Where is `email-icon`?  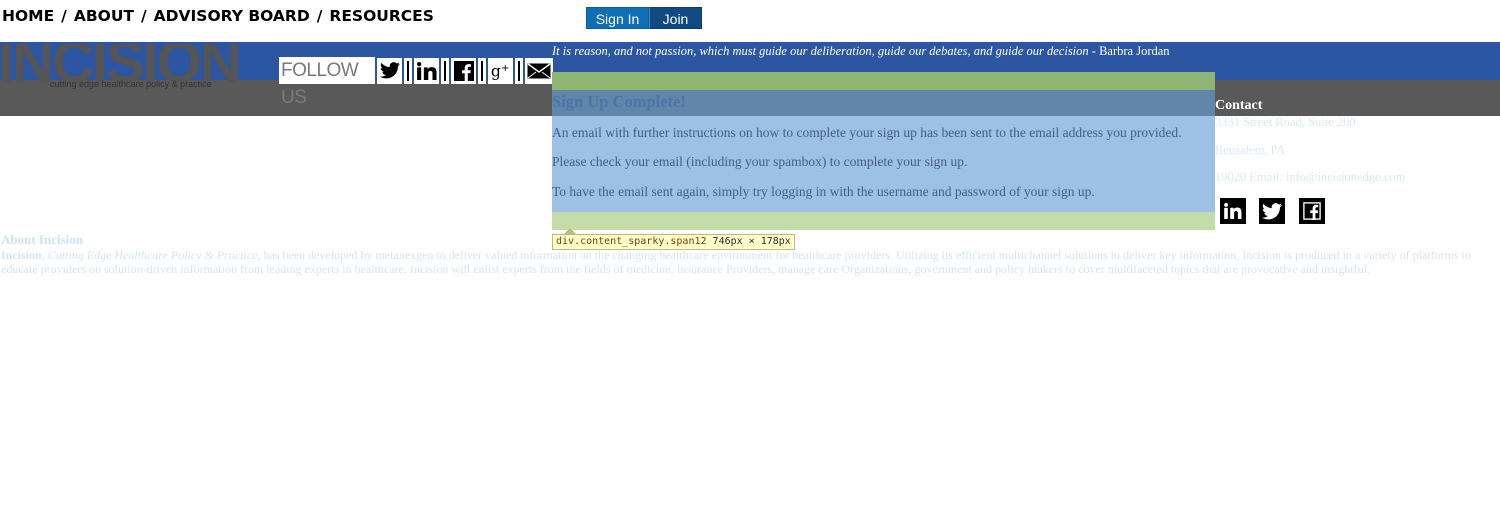 email-icon is located at coordinates (539, 70).